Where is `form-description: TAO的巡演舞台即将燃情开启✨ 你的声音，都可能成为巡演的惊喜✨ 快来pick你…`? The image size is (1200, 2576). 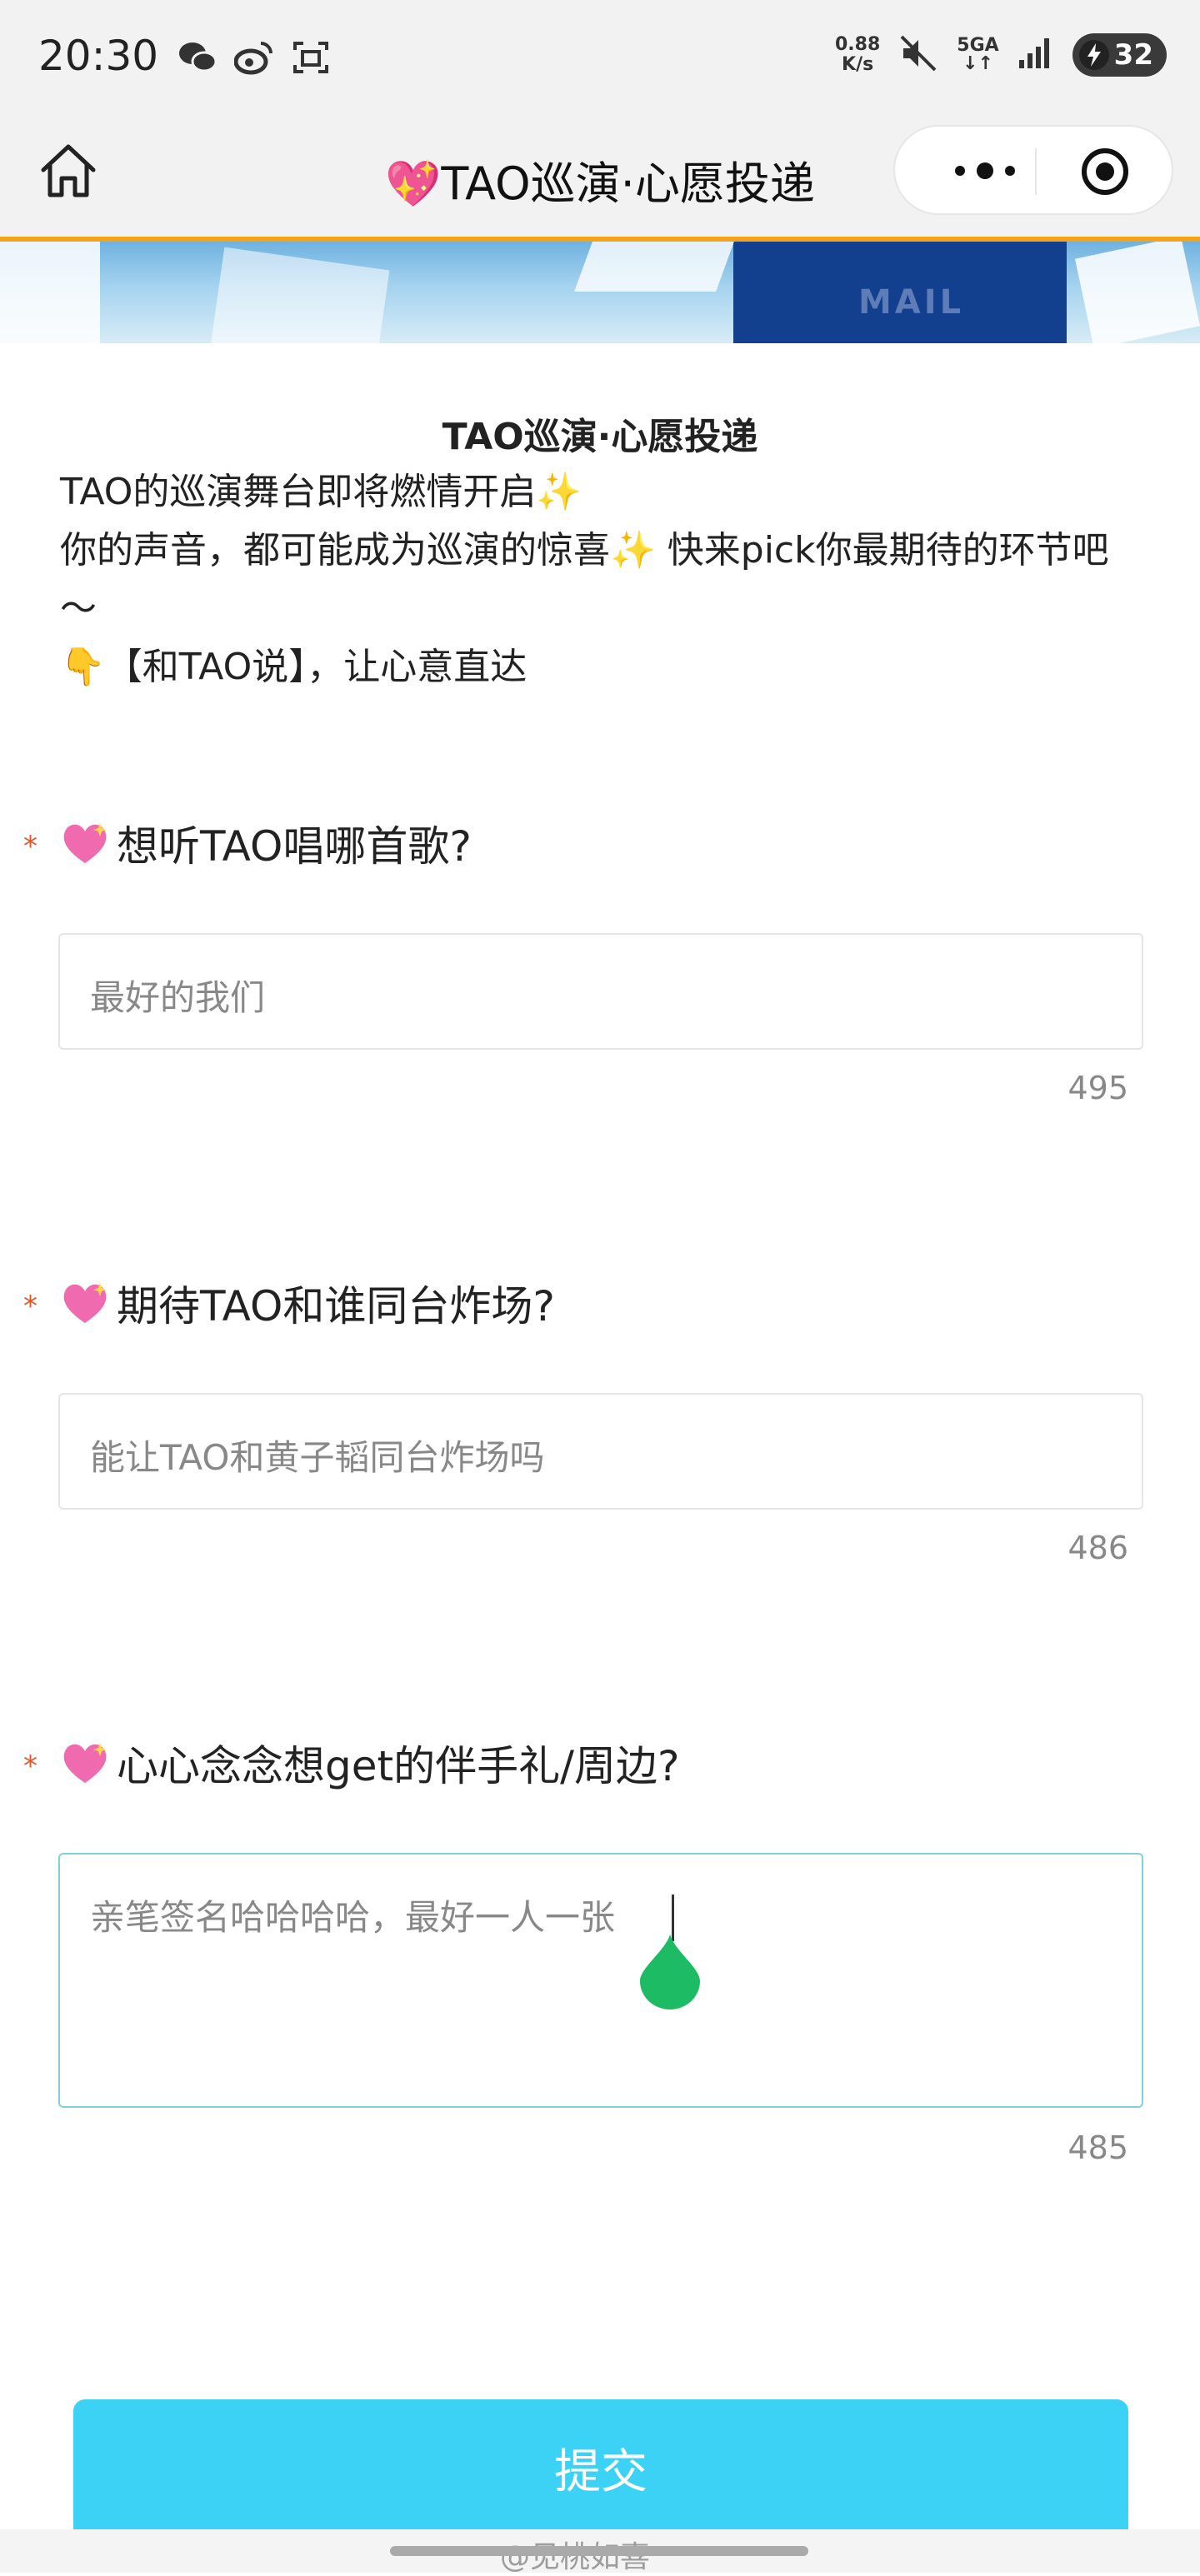 form-description: TAO的巡演舞台即将燃情开启✨ 你的声音，都可能成为巡演的惊喜✨ 快来pick你… is located at coordinates (601, 579).